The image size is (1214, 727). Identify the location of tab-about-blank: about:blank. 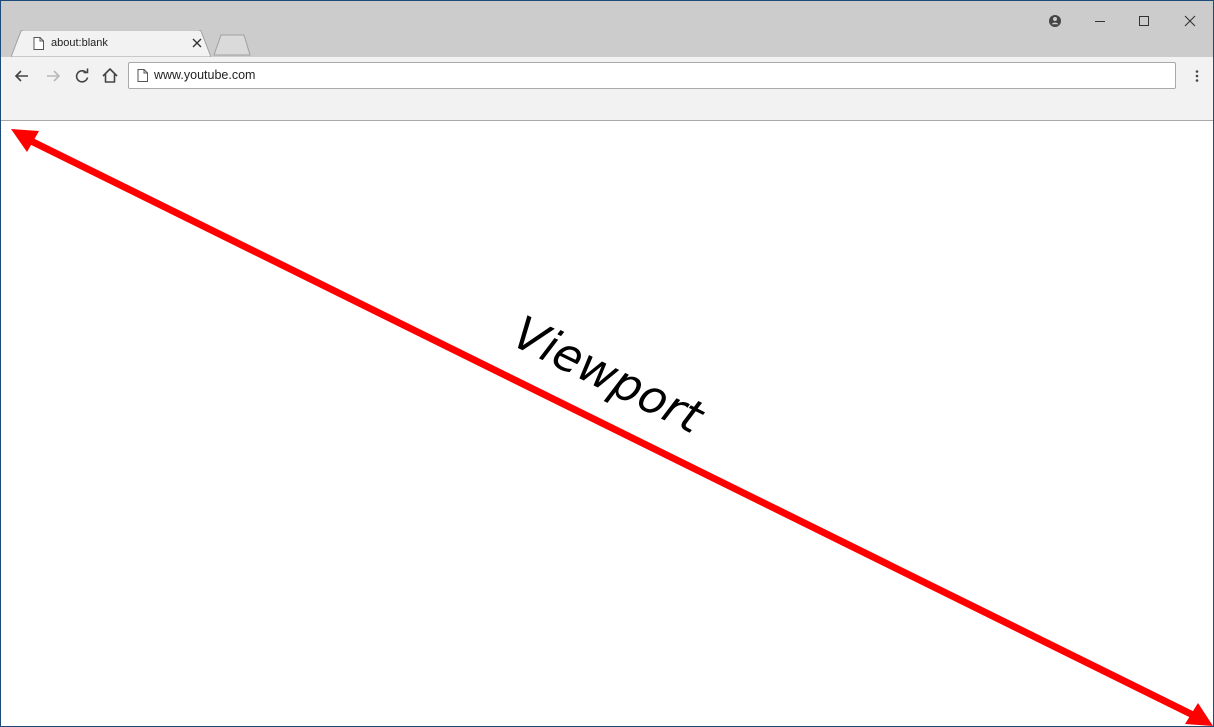
(111, 43).